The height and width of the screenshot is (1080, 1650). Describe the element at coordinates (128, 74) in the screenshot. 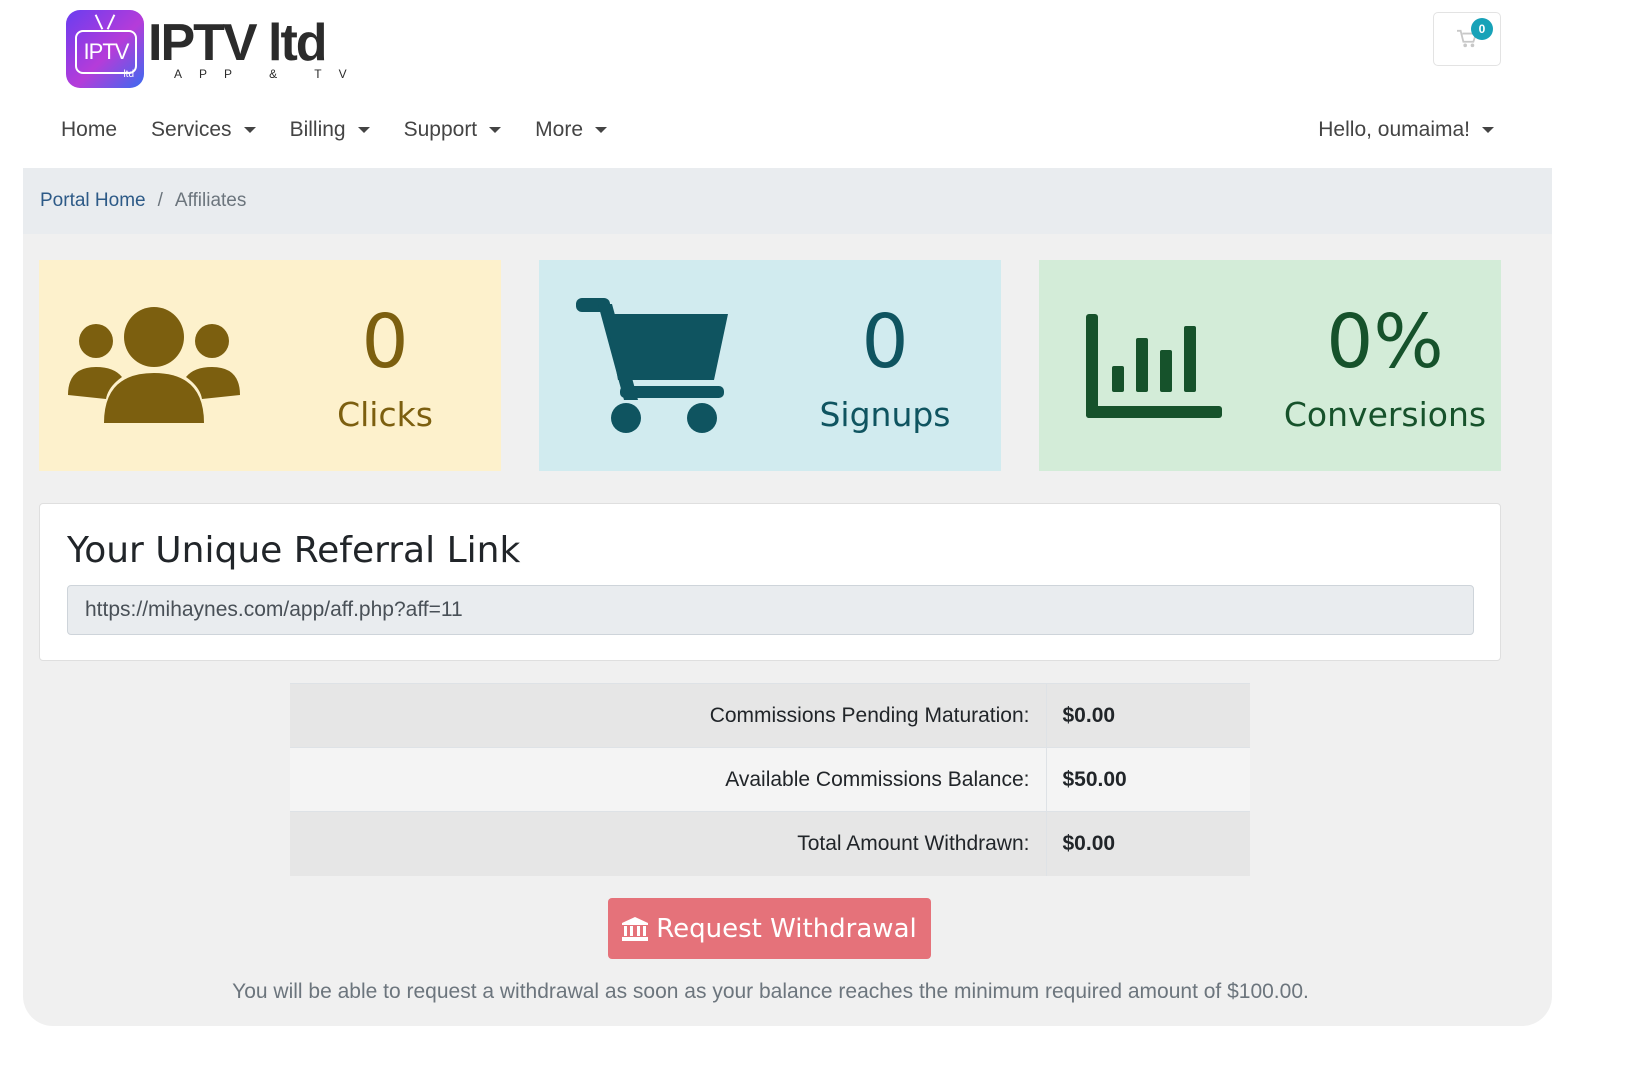

I see `logo-badge-sub: ltd` at that location.